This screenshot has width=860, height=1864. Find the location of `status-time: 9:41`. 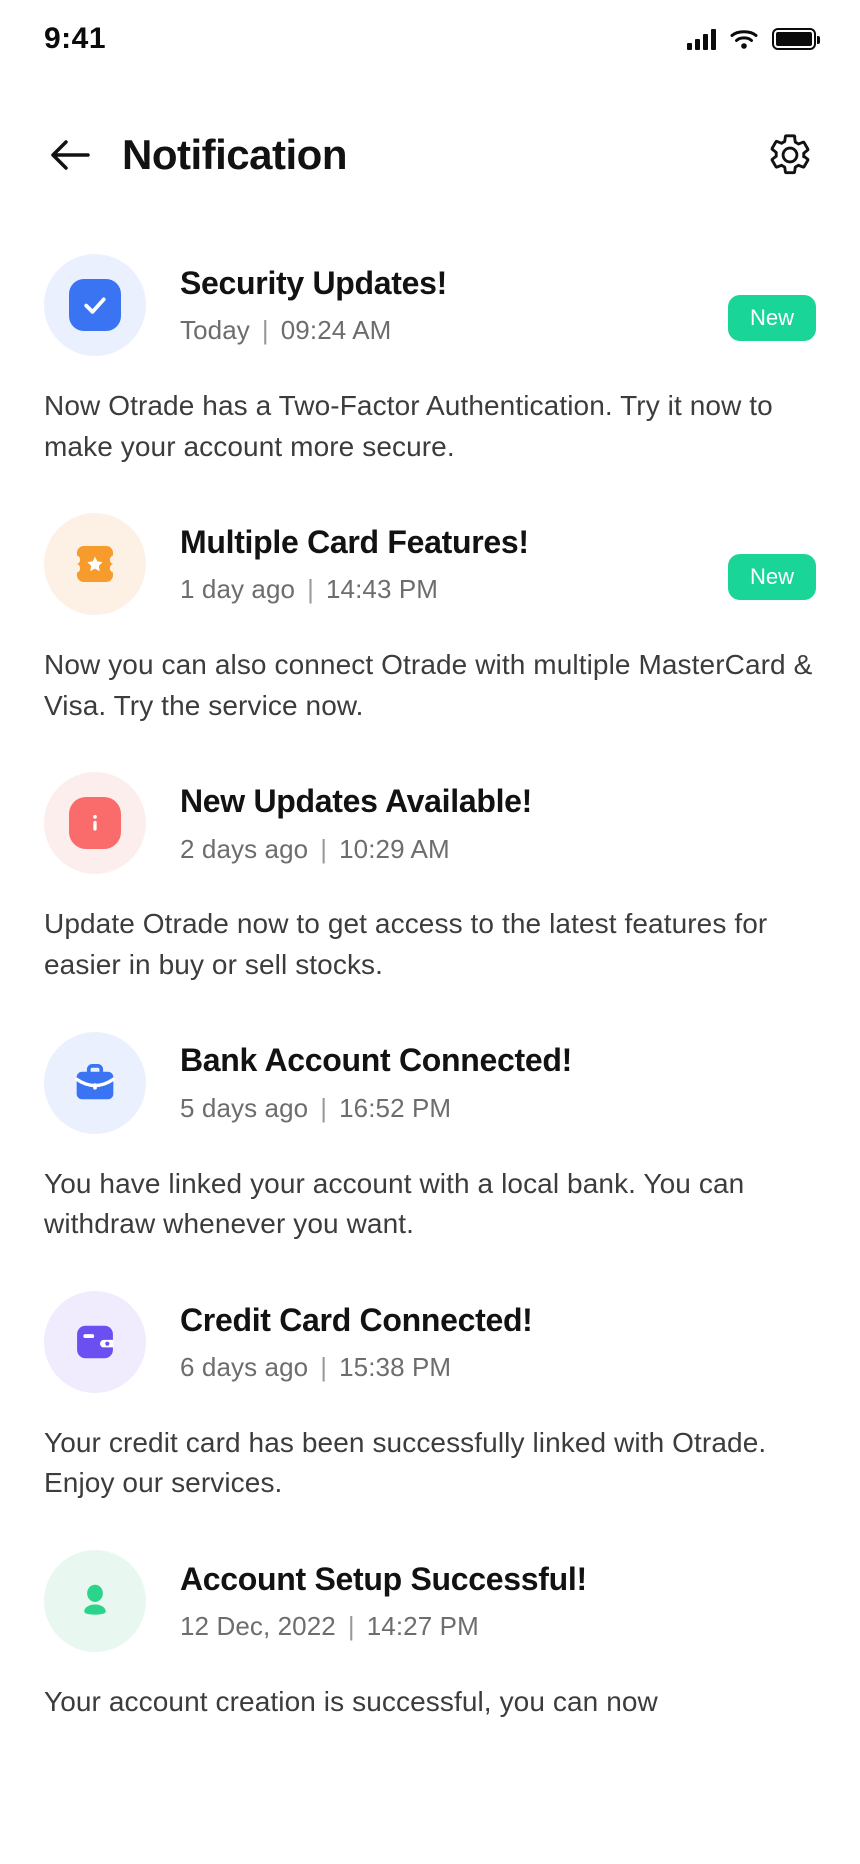

status-time: 9:41 is located at coordinates (75, 38).